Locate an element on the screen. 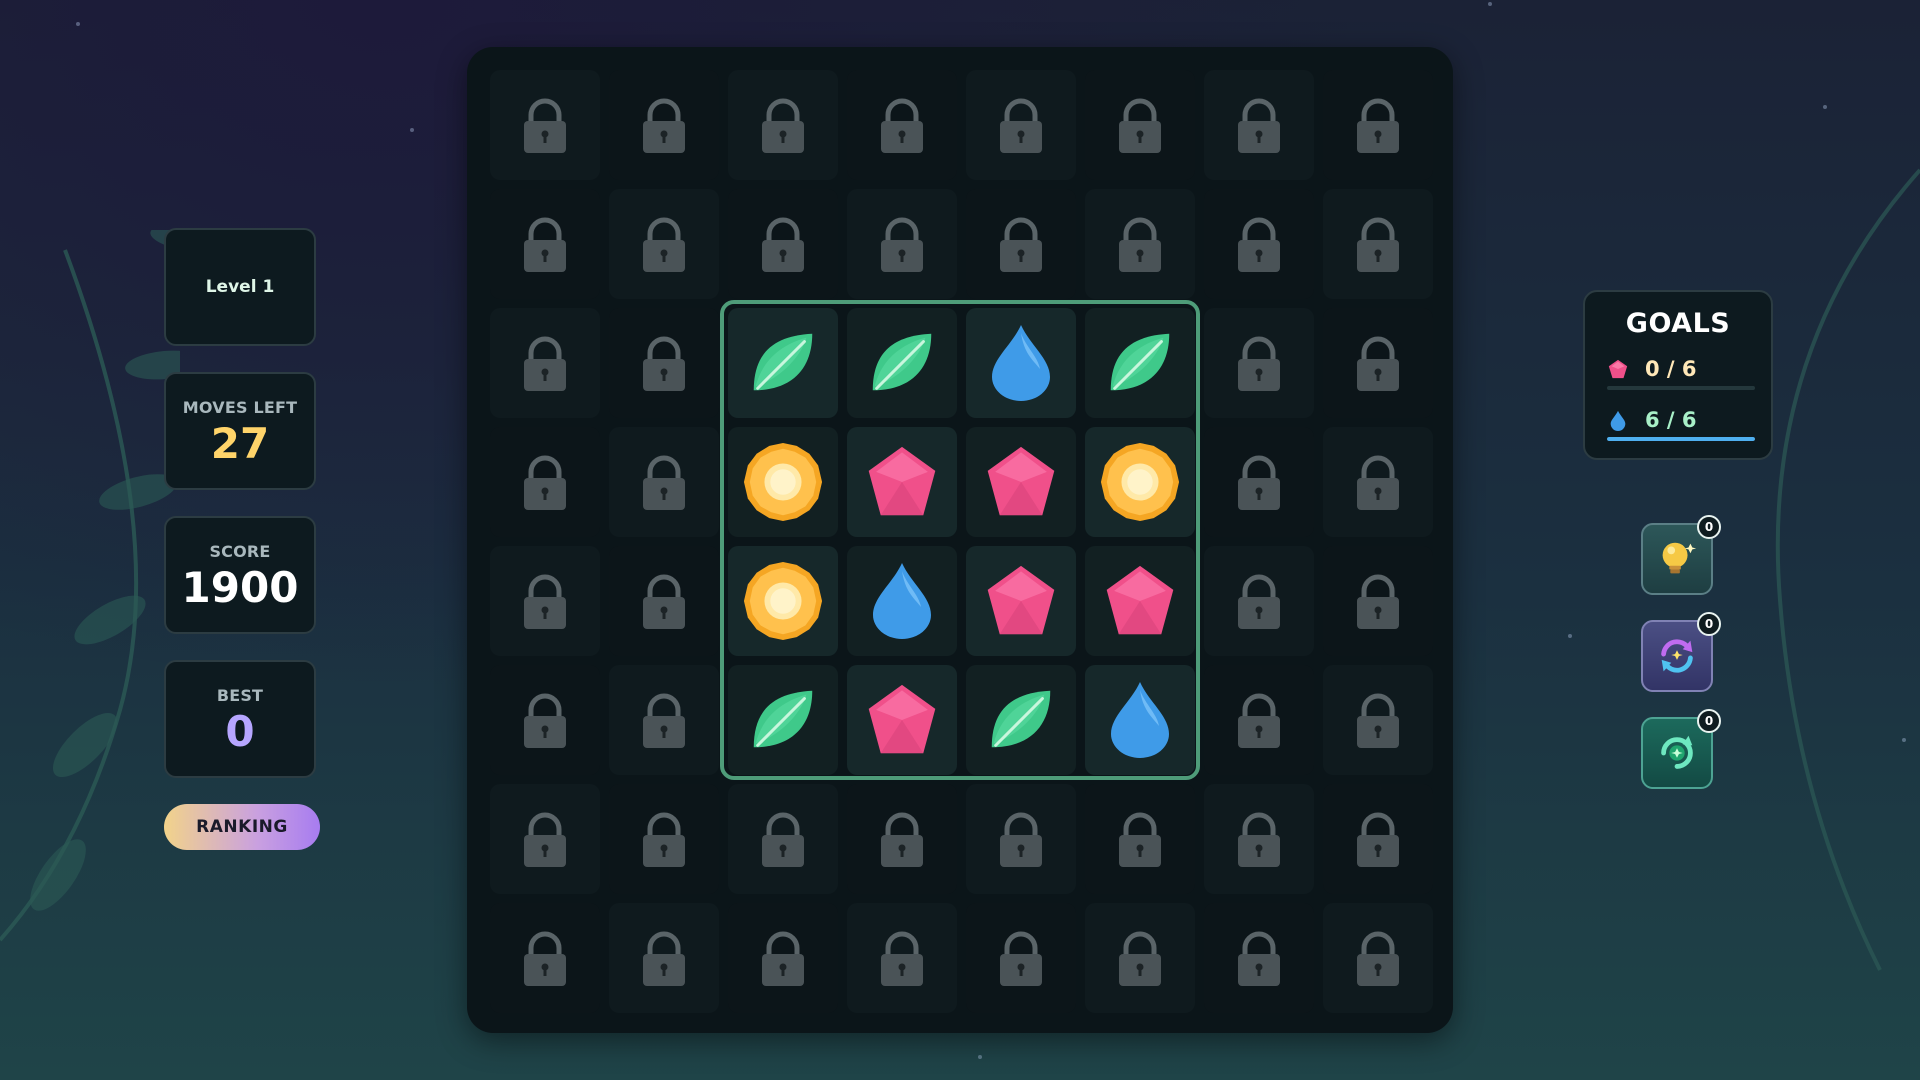 The width and height of the screenshot is (1920, 1080). goal-row-gem: 0 / 6 is located at coordinates (1681, 369).